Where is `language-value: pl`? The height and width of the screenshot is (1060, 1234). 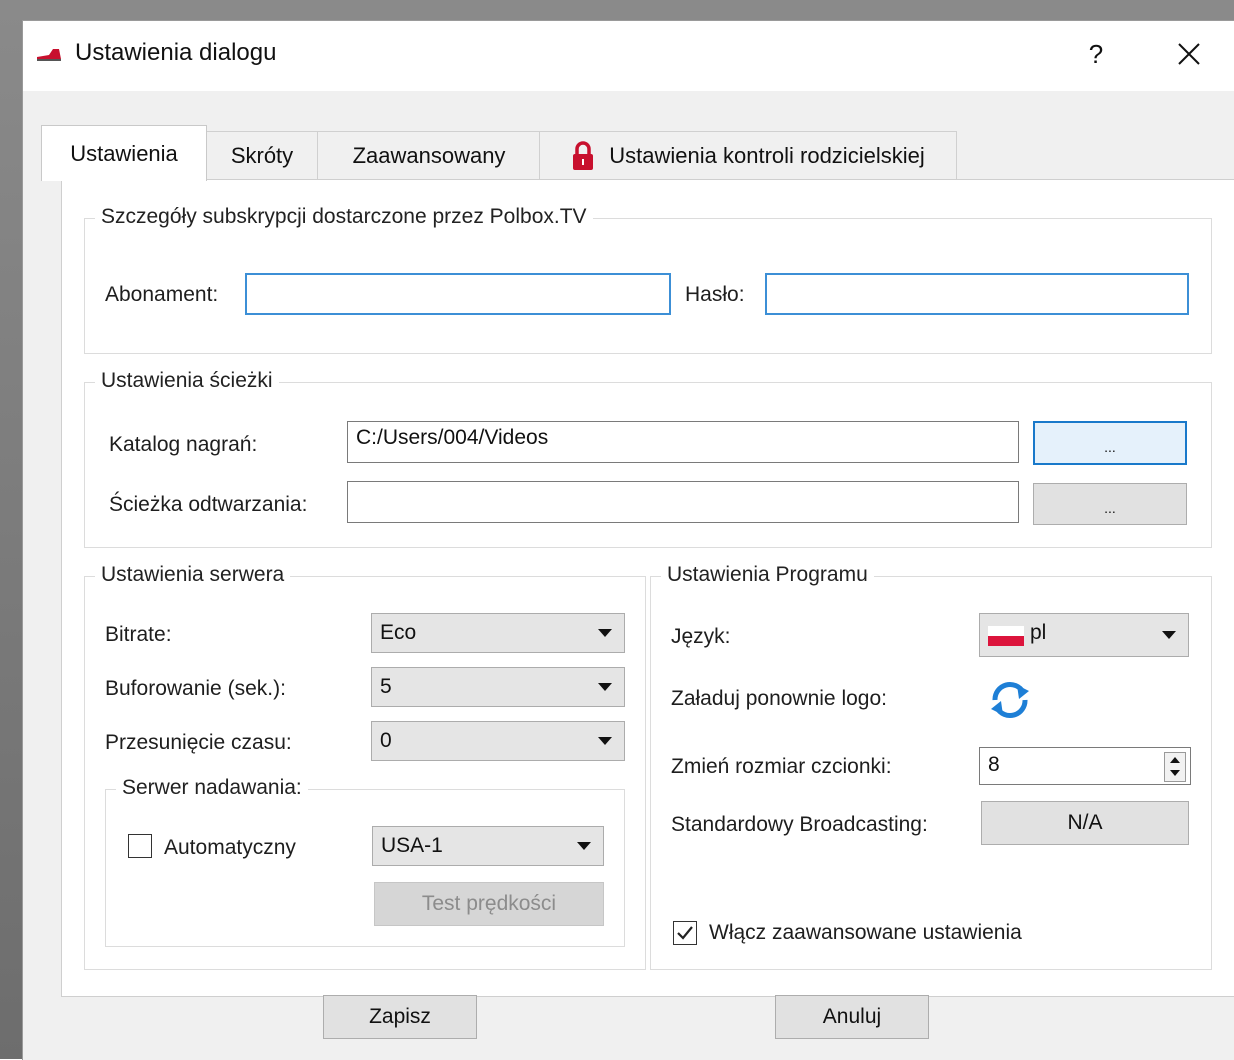
language-value: pl is located at coordinates (1038, 632).